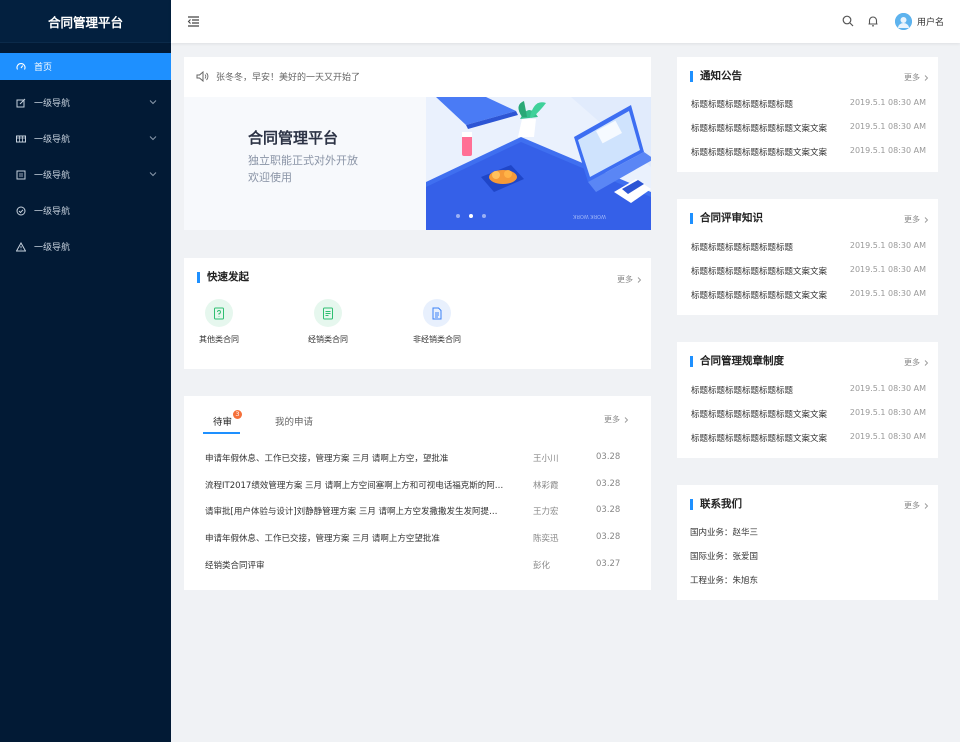 This screenshot has width=960, height=742. I want to click on edit-icon, so click(21, 103).